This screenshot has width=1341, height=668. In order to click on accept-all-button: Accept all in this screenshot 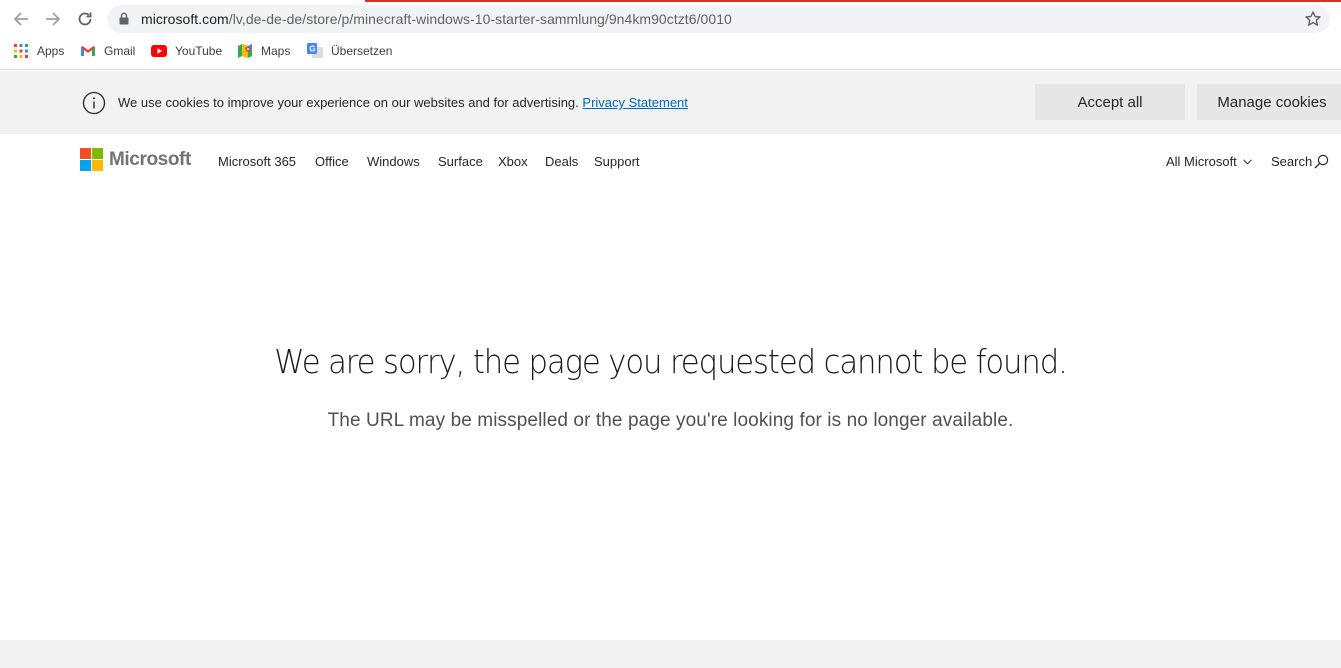, I will do `click(1110, 102)`.